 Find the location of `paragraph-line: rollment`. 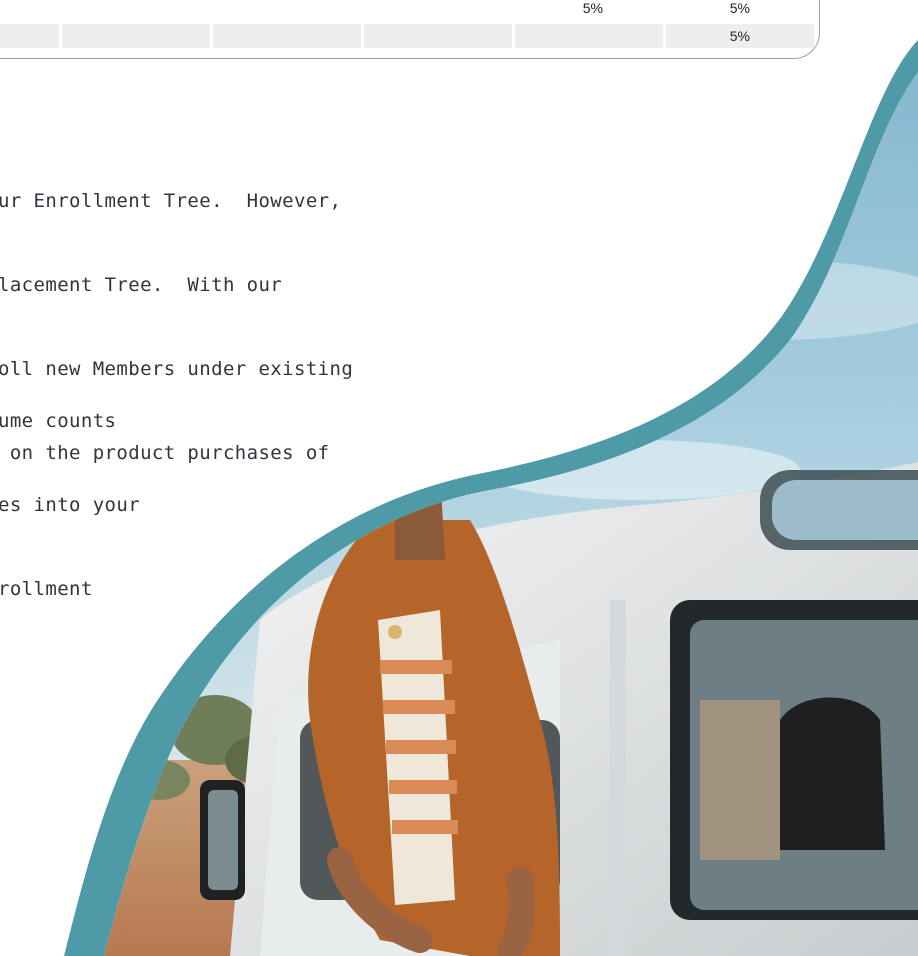

paragraph-line: rollment is located at coordinates (46, 589).